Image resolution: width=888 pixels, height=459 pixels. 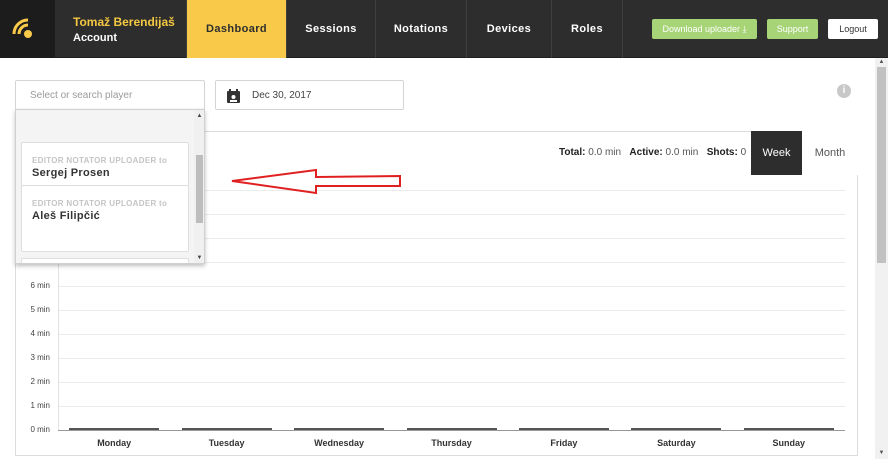 I want to click on logo, so click(x=27, y=29).